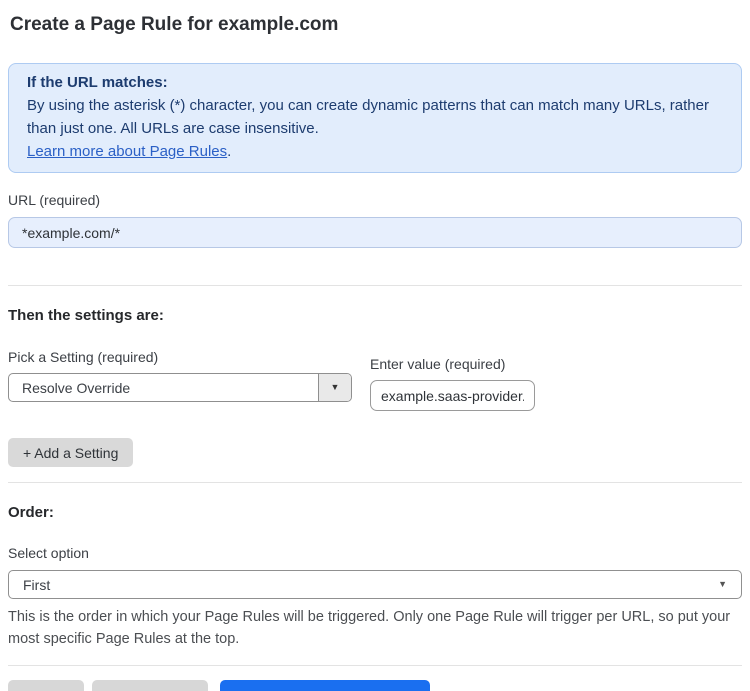 The width and height of the screenshot is (750, 691). What do you see at coordinates (180, 387) in the screenshot?
I see `setting-select: Resolve Override ▼` at bounding box center [180, 387].